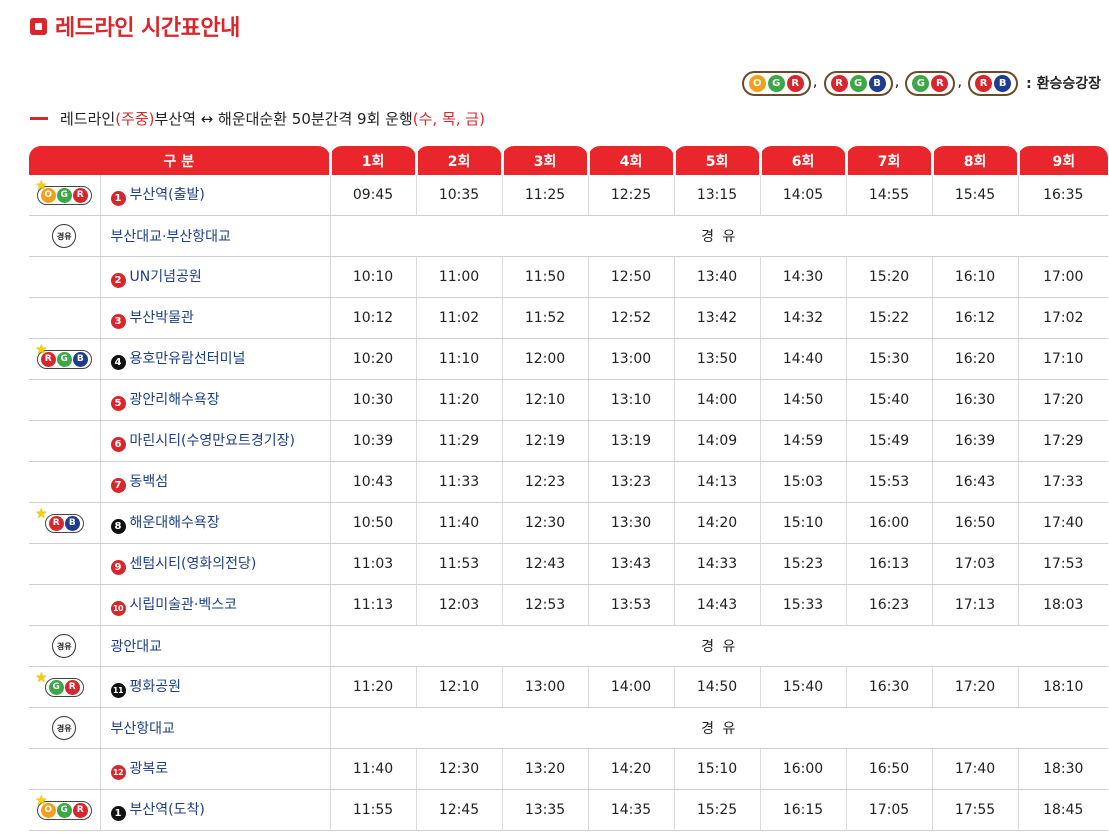 The height and width of the screenshot is (839, 1109). I want to click on stop-name: 평화공원, so click(156, 687).